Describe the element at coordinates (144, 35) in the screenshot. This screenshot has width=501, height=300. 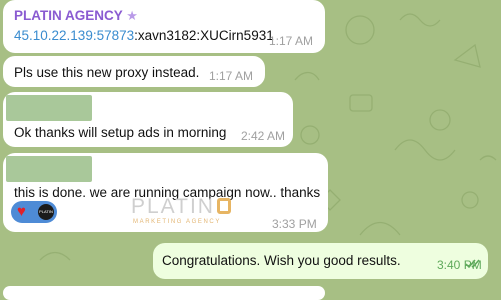
I see `message-text: 45.10.22.139:57873:xavn3182:XUCirn5931` at that location.